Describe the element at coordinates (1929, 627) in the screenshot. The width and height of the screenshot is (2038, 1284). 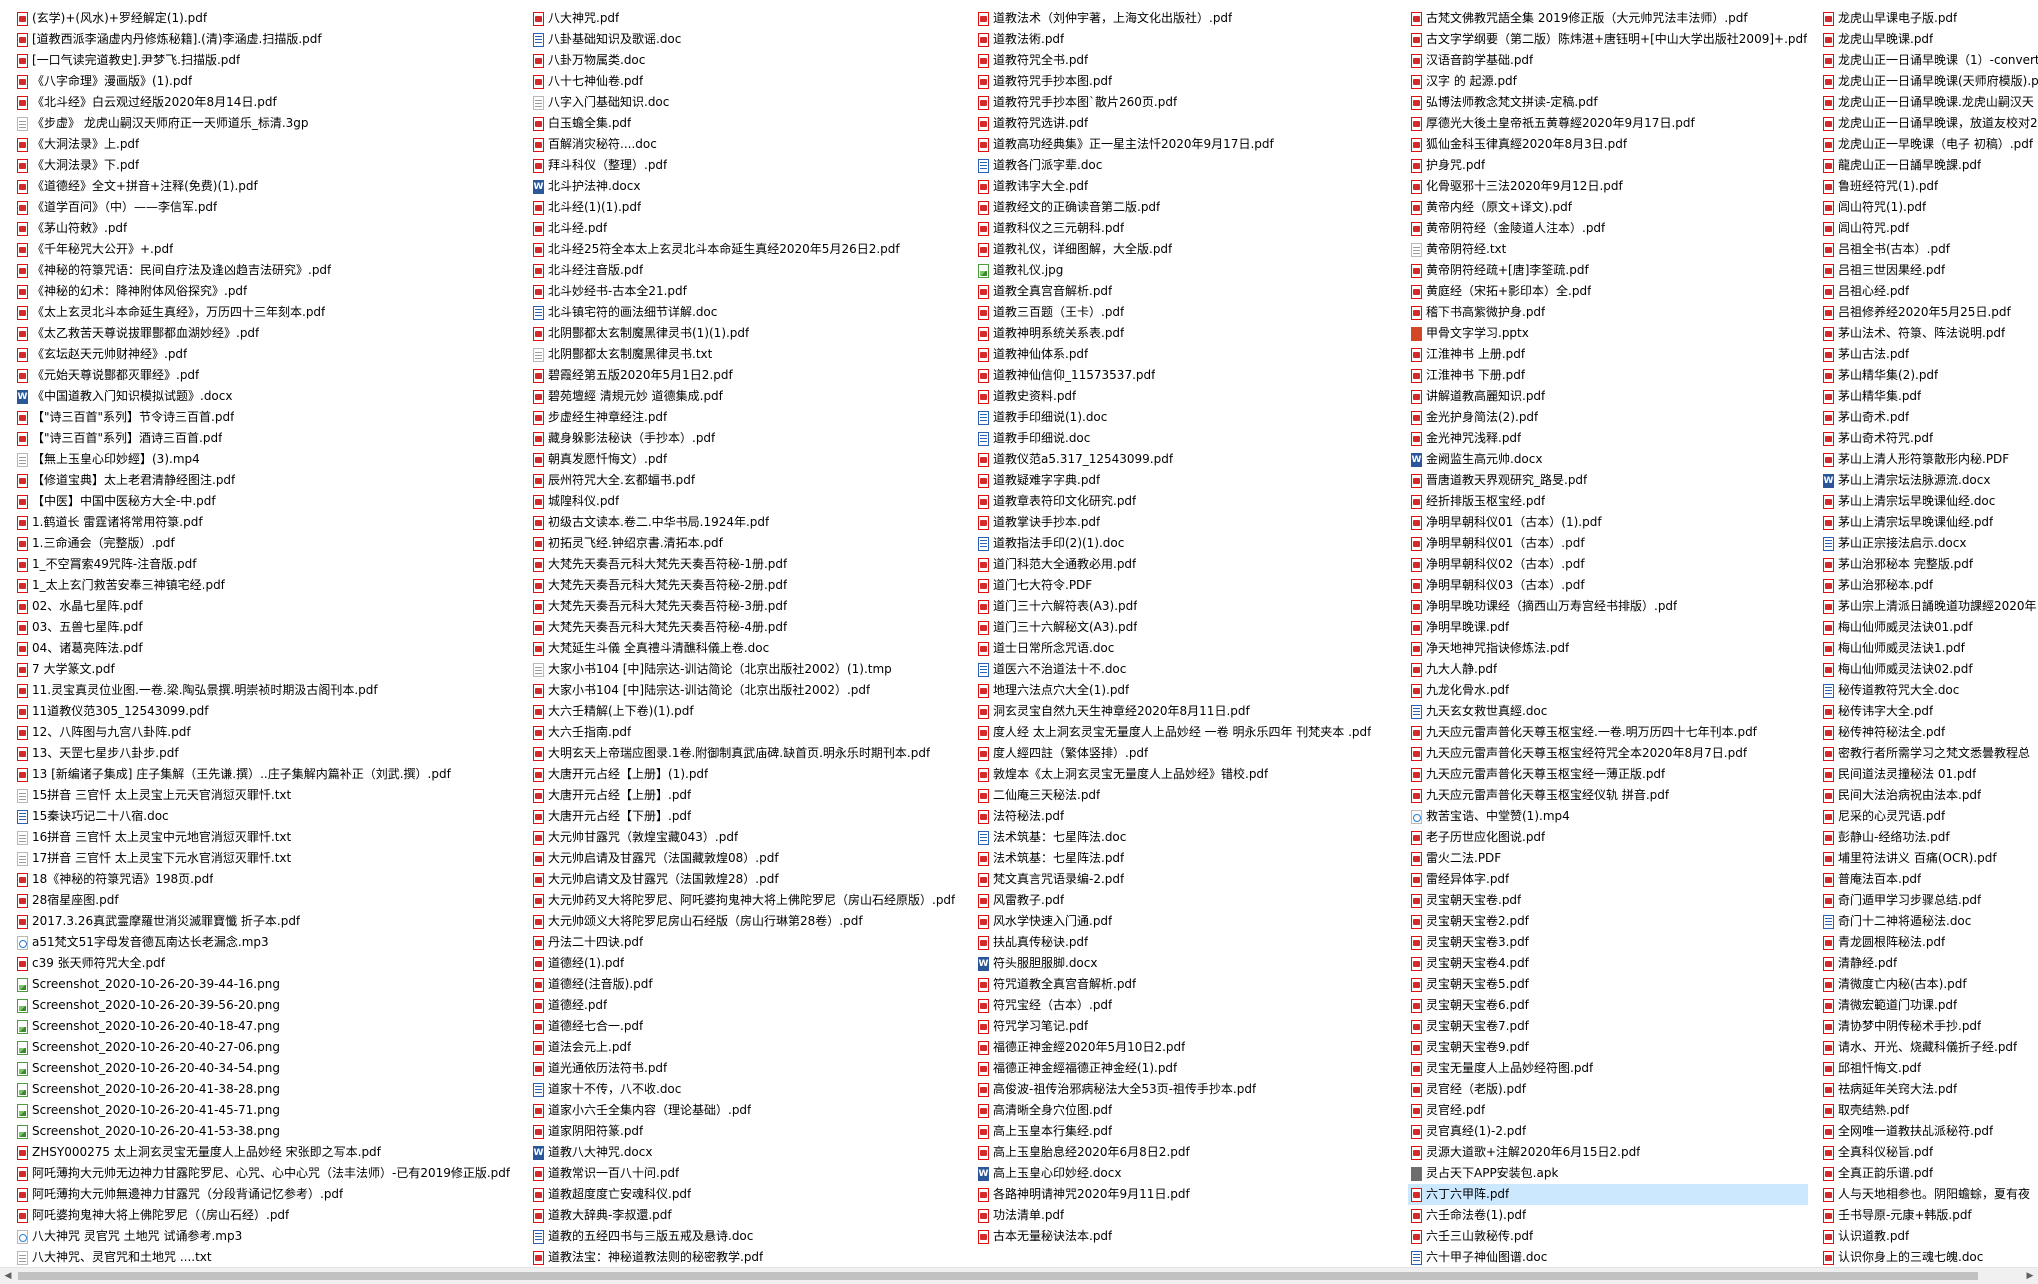
I see `file-item: 梅山仙师威灵法诀01.pdf` at that location.